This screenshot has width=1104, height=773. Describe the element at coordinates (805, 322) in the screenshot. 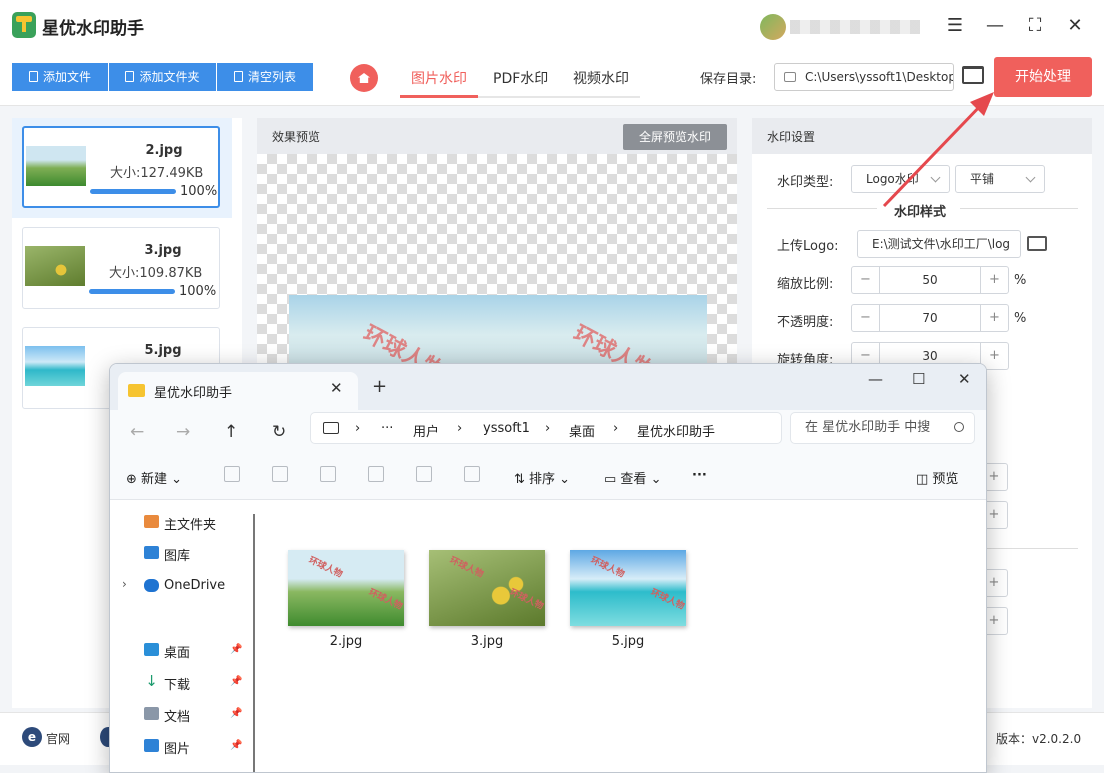

I see `opacity-label: 不透明度:` at that location.